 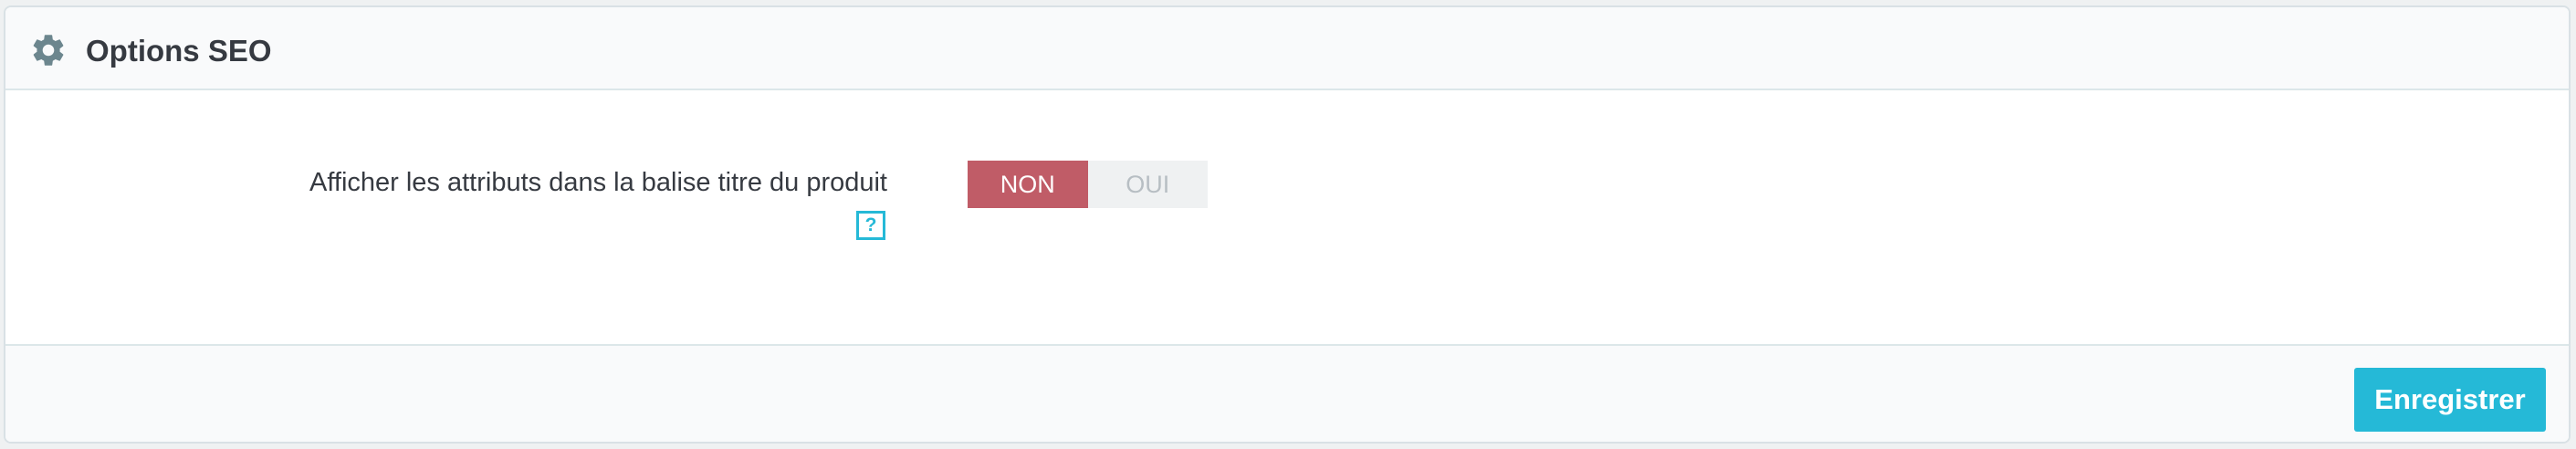 What do you see at coordinates (870, 226) in the screenshot?
I see `help-icon: ?` at bounding box center [870, 226].